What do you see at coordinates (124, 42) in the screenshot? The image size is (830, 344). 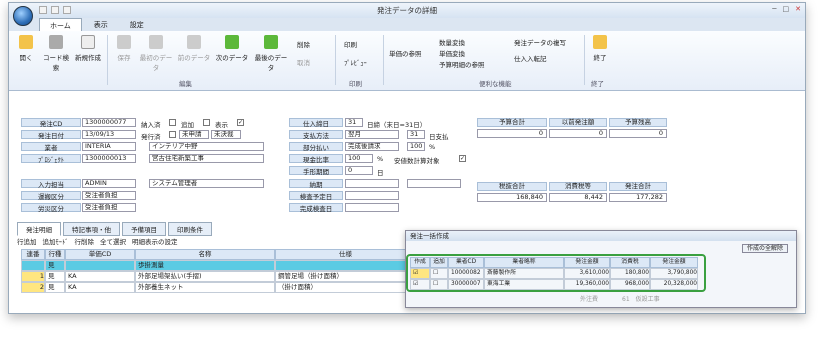 I see `disk-icon` at bounding box center [124, 42].